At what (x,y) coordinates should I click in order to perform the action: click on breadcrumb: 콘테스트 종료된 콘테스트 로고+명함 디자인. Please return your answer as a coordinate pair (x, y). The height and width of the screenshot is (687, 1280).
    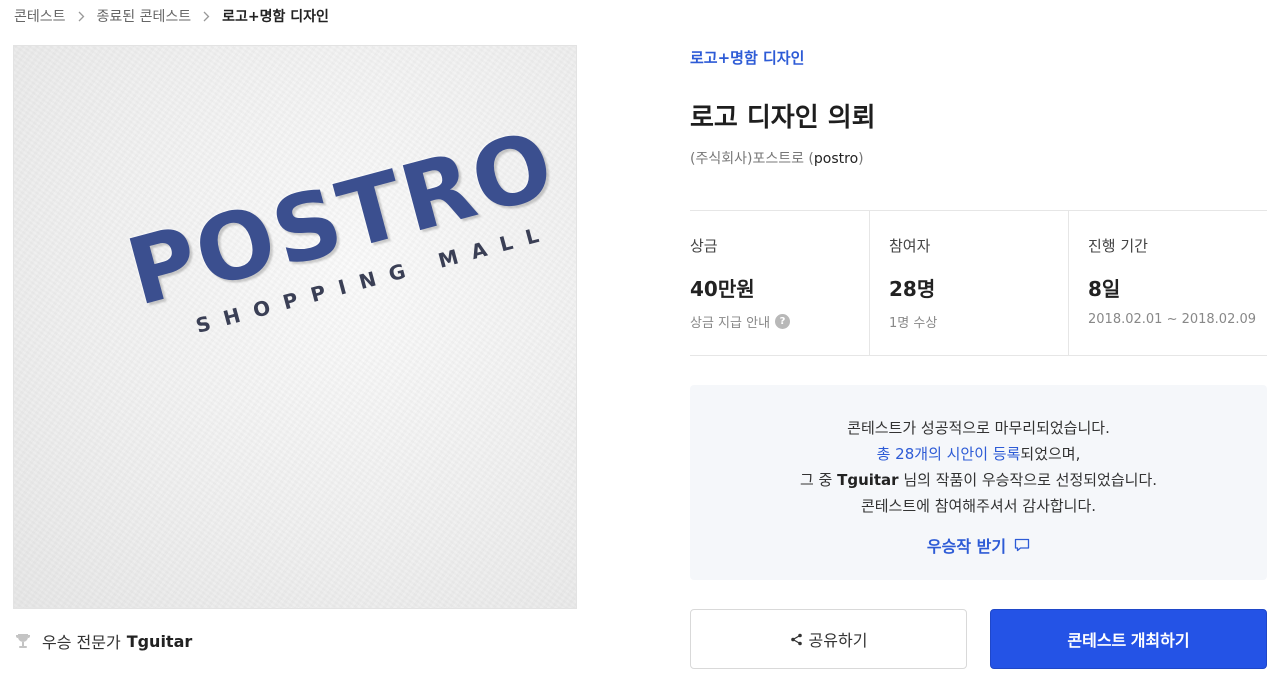
    Looking at the image, I should click on (171, 16).